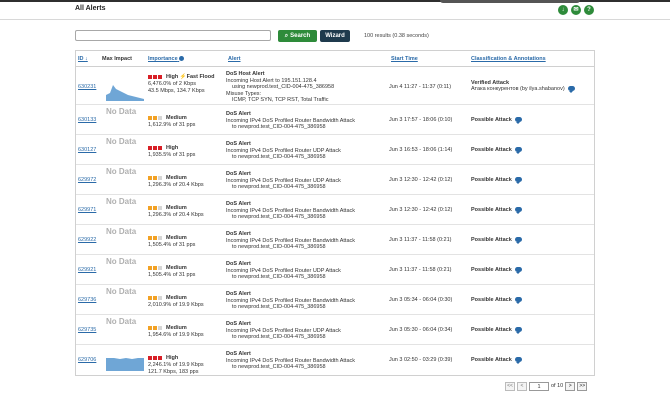 The height and width of the screenshot is (400, 670). I want to click on info-icon, so click(182, 59).